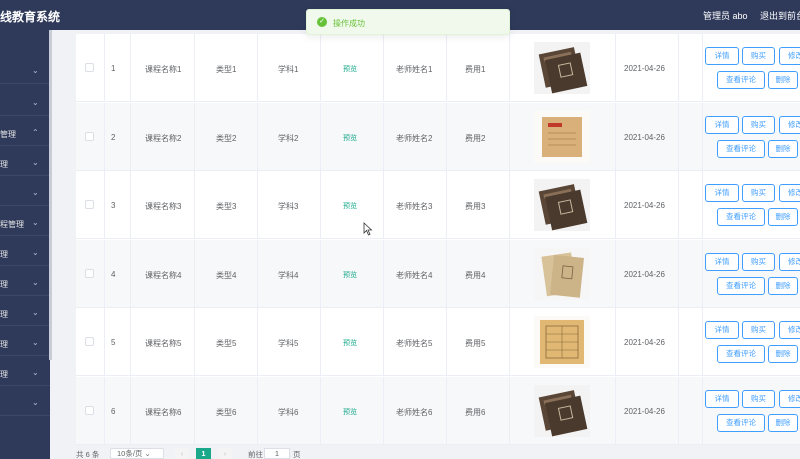  What do you see at coordinates (203, 453) in the screenshot?
I see `current-page-button: 1` at bounding box center [203, 453].